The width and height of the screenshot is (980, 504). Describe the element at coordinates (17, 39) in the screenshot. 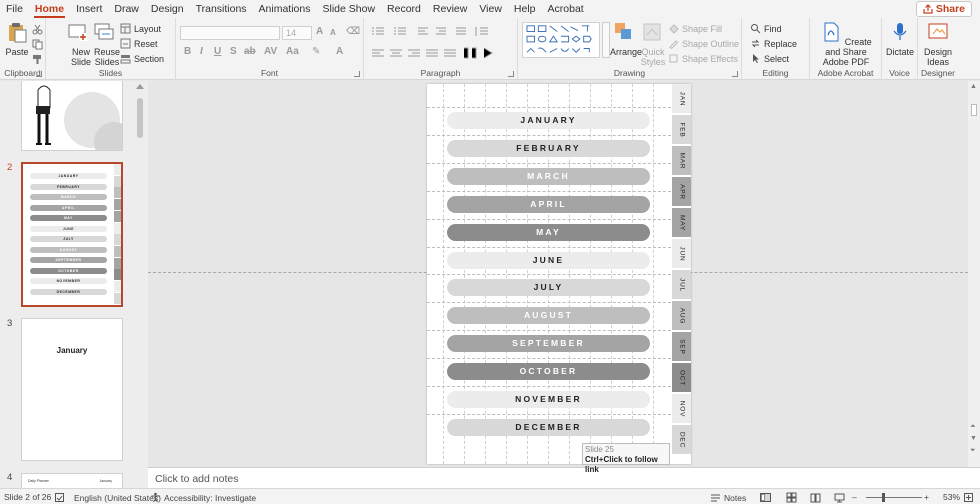

I see `paste-button: Paste` at that location.